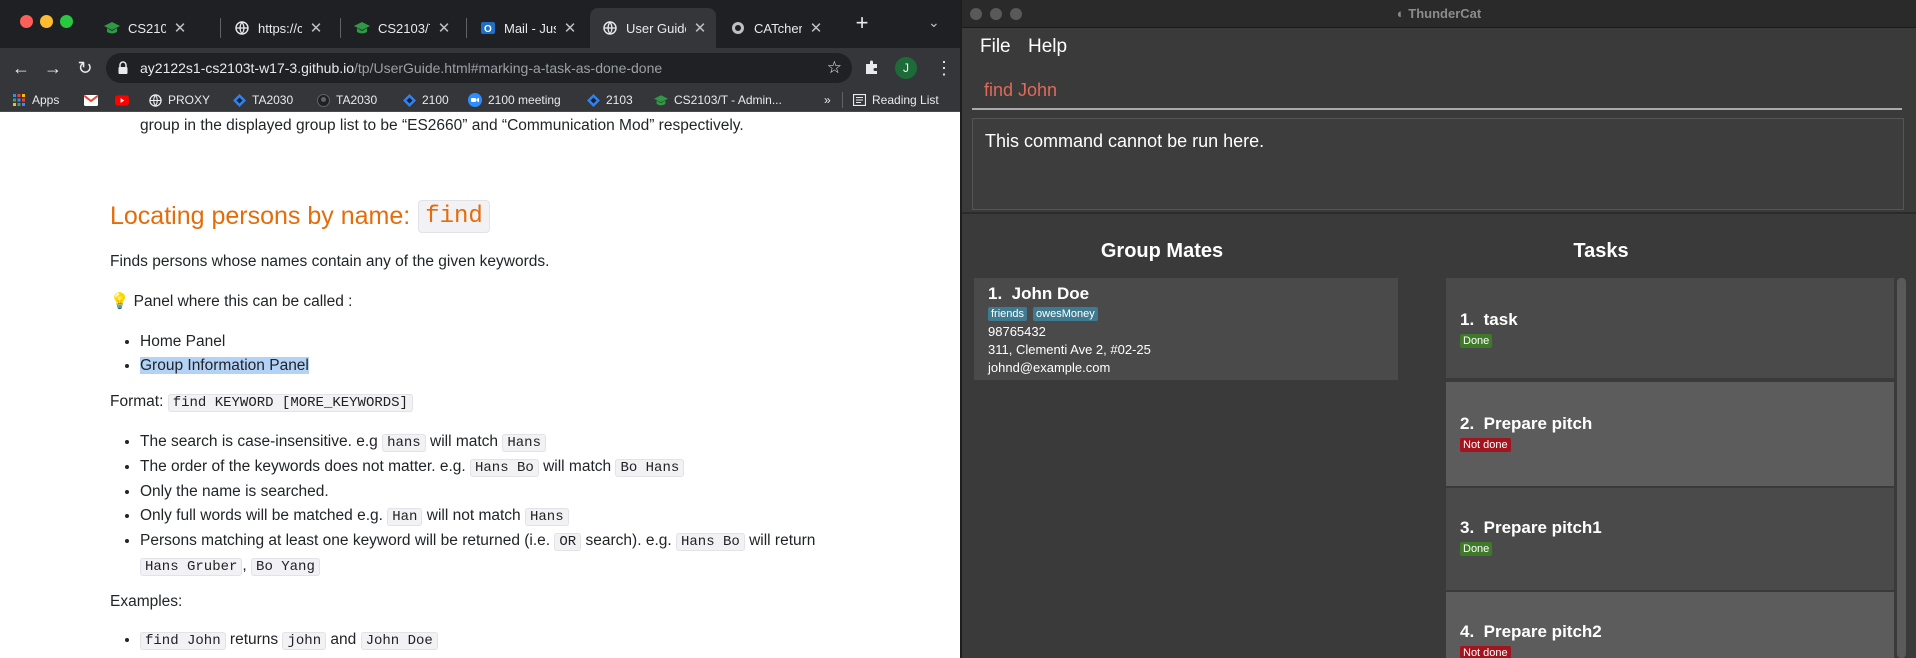 Image resolution: width=1916 pixels, height=658 pixels. I want to click on tab-title: Mail - Just, so click(530, 28).